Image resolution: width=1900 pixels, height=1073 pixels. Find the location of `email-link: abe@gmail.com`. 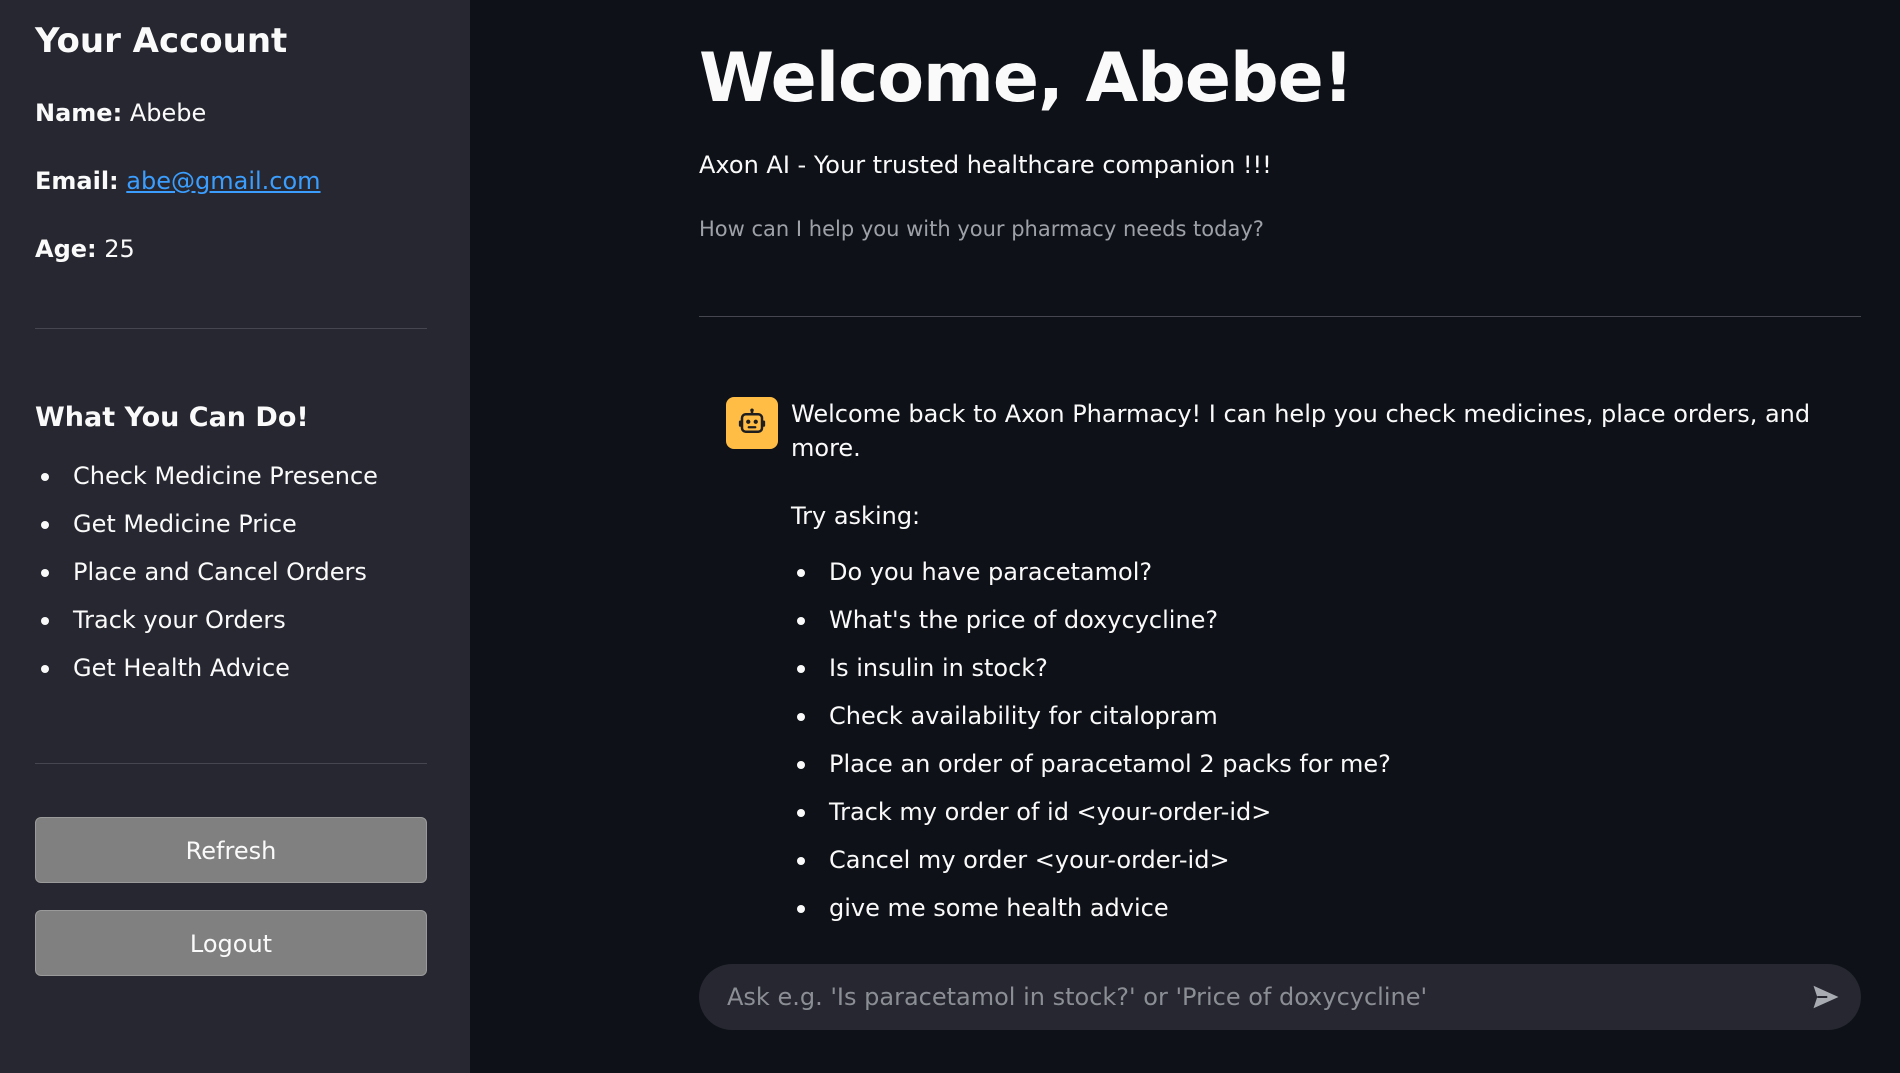

email-link: abe@gmail.com is located at coordinates (223, 181).